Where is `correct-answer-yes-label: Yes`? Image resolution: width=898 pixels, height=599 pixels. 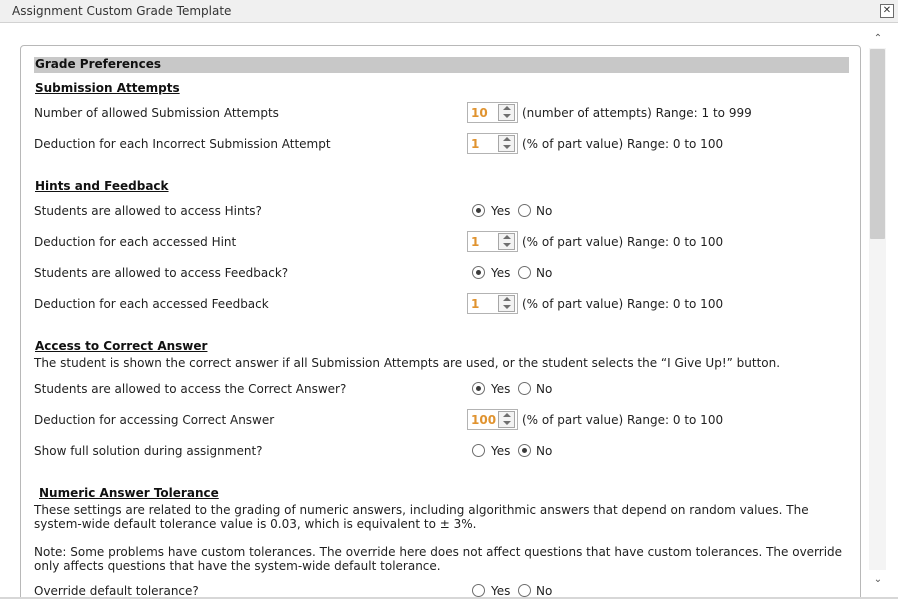 correct-answer-yes-label: Yes is located at coordinates (501, 389).